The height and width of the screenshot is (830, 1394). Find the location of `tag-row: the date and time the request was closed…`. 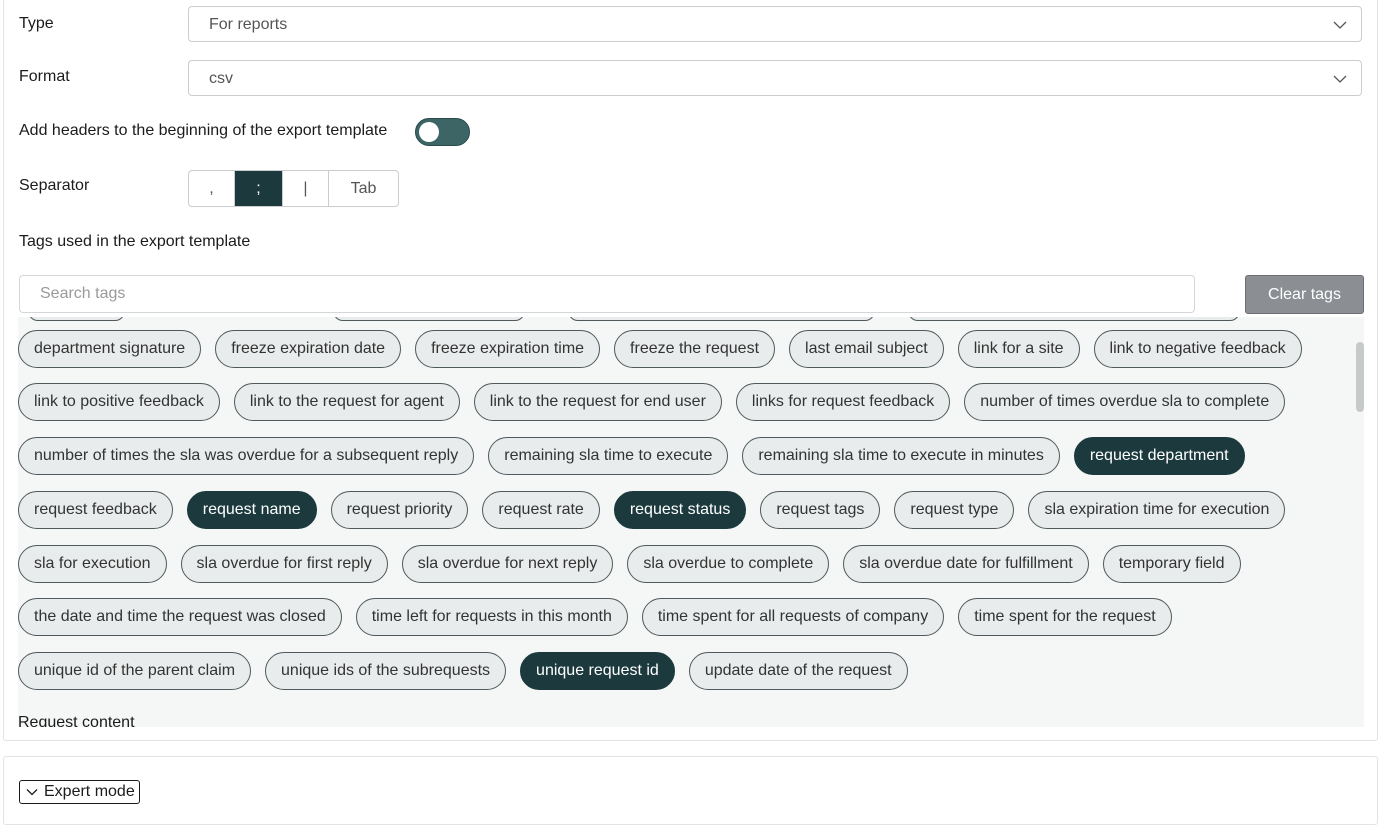

tag-row: the date and time the request was closed… is located at coordinates (595, 617).